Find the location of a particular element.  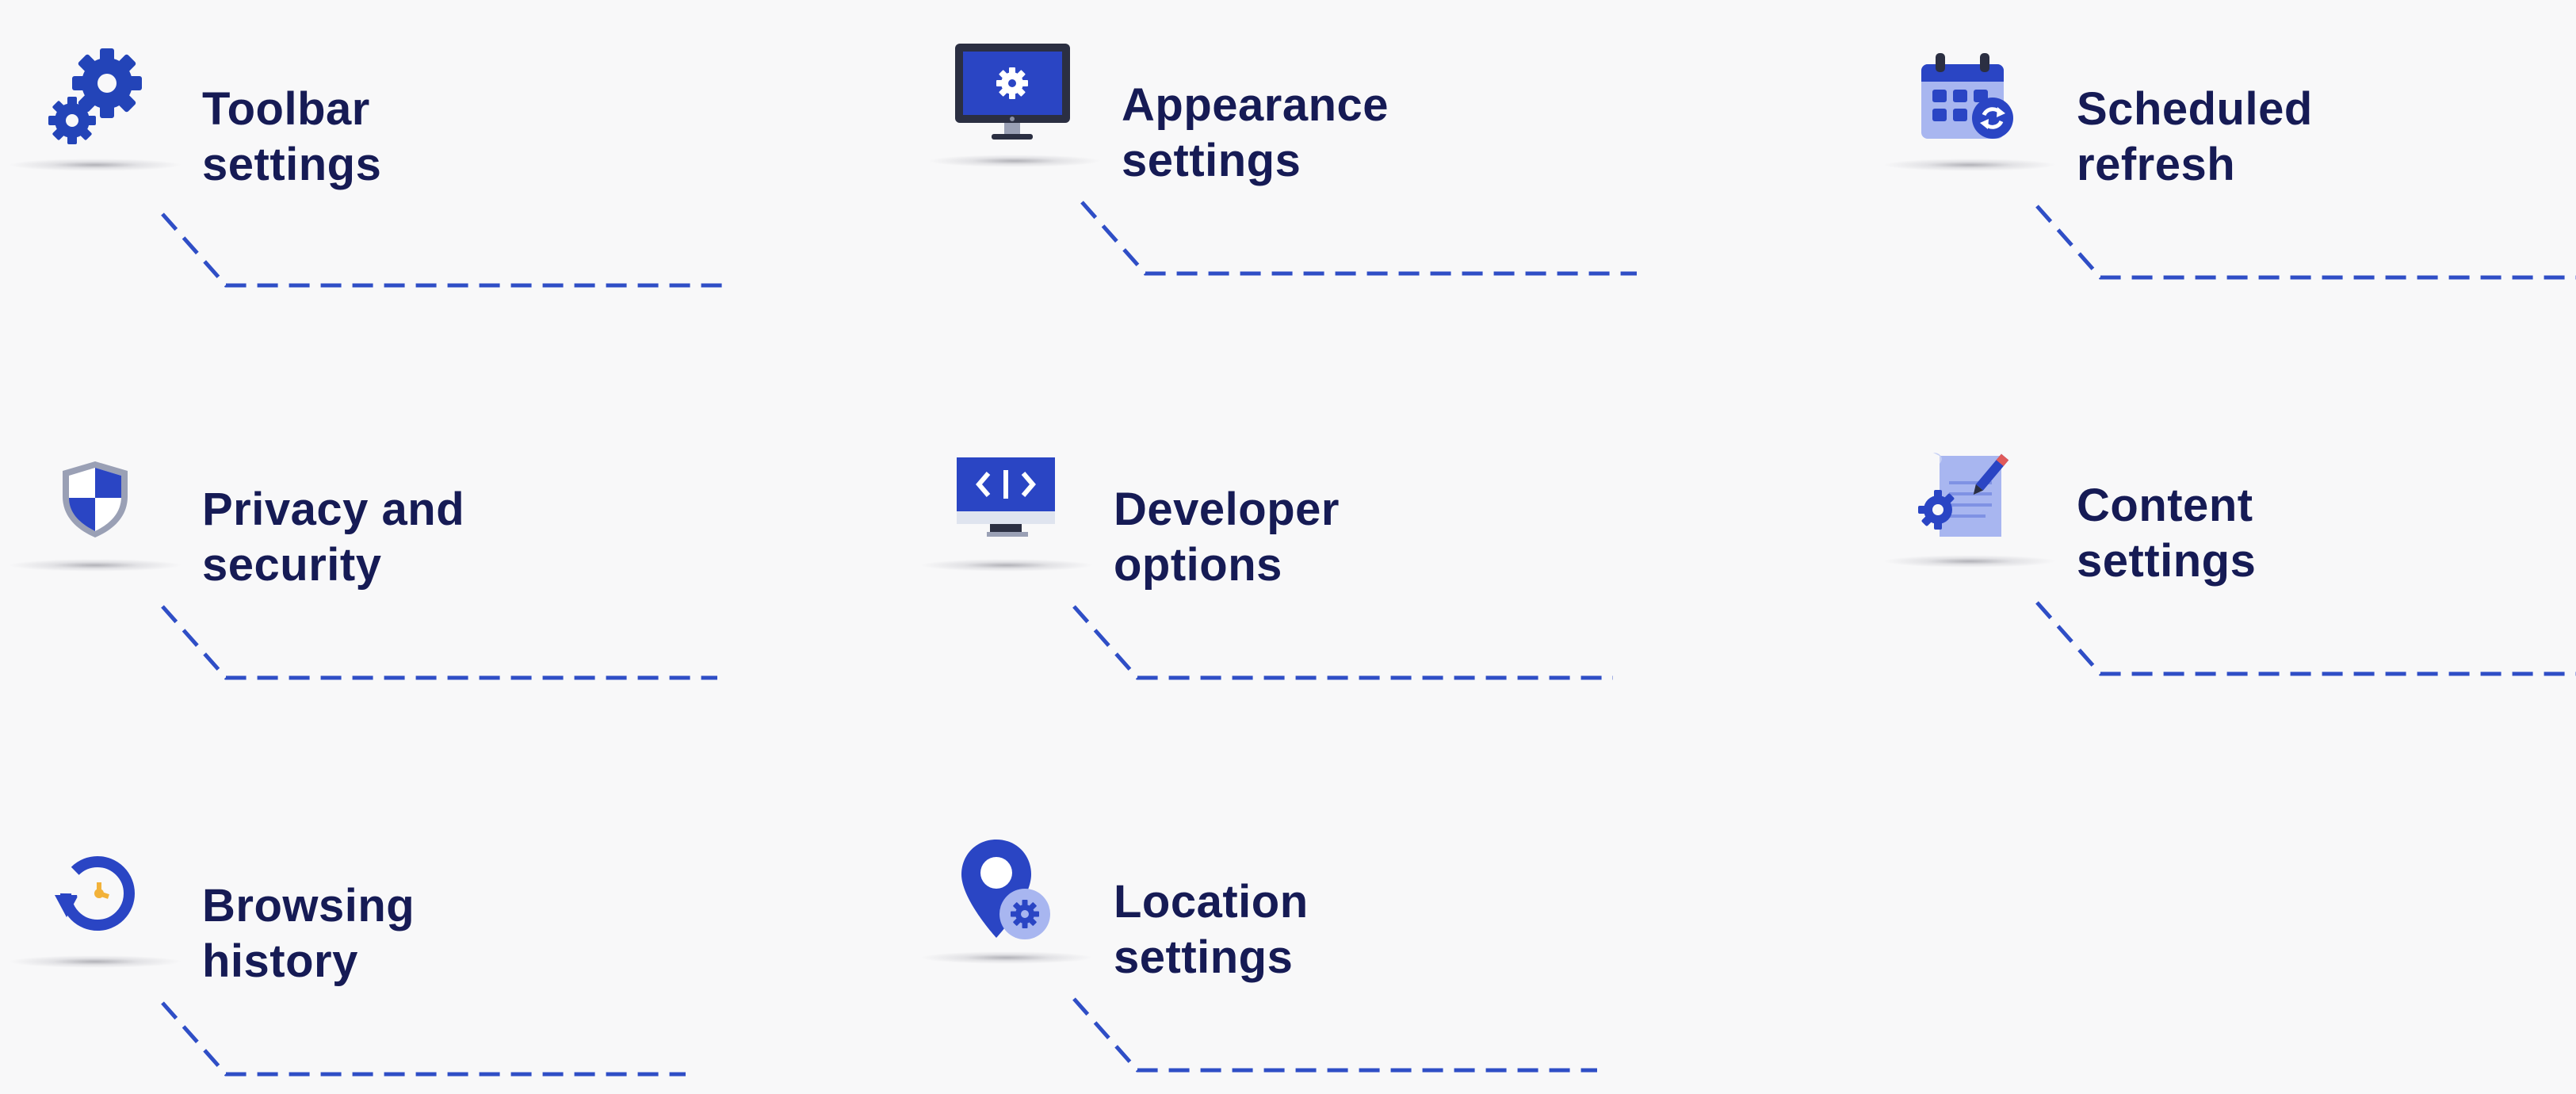

tile-title-line2: refresh is located at coordinates (2156, 165).